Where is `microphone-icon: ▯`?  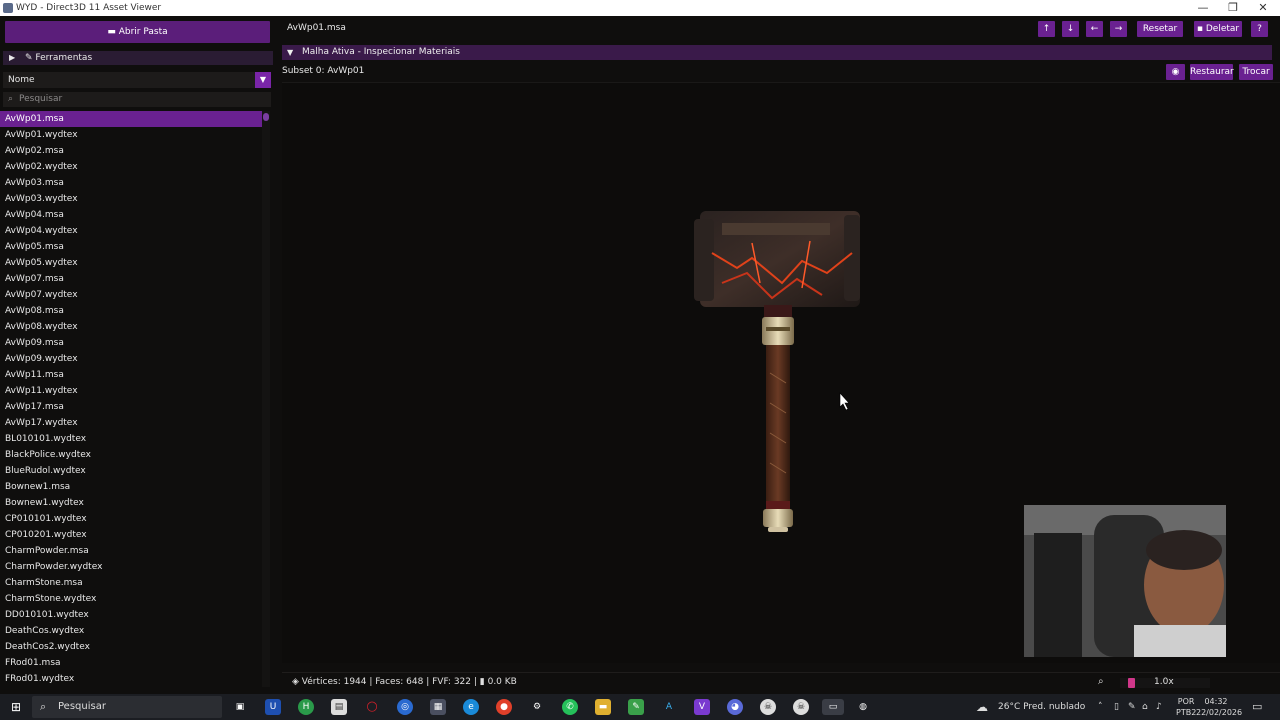 microphone-icon: ▯ is located at coordinates (1116, 707).